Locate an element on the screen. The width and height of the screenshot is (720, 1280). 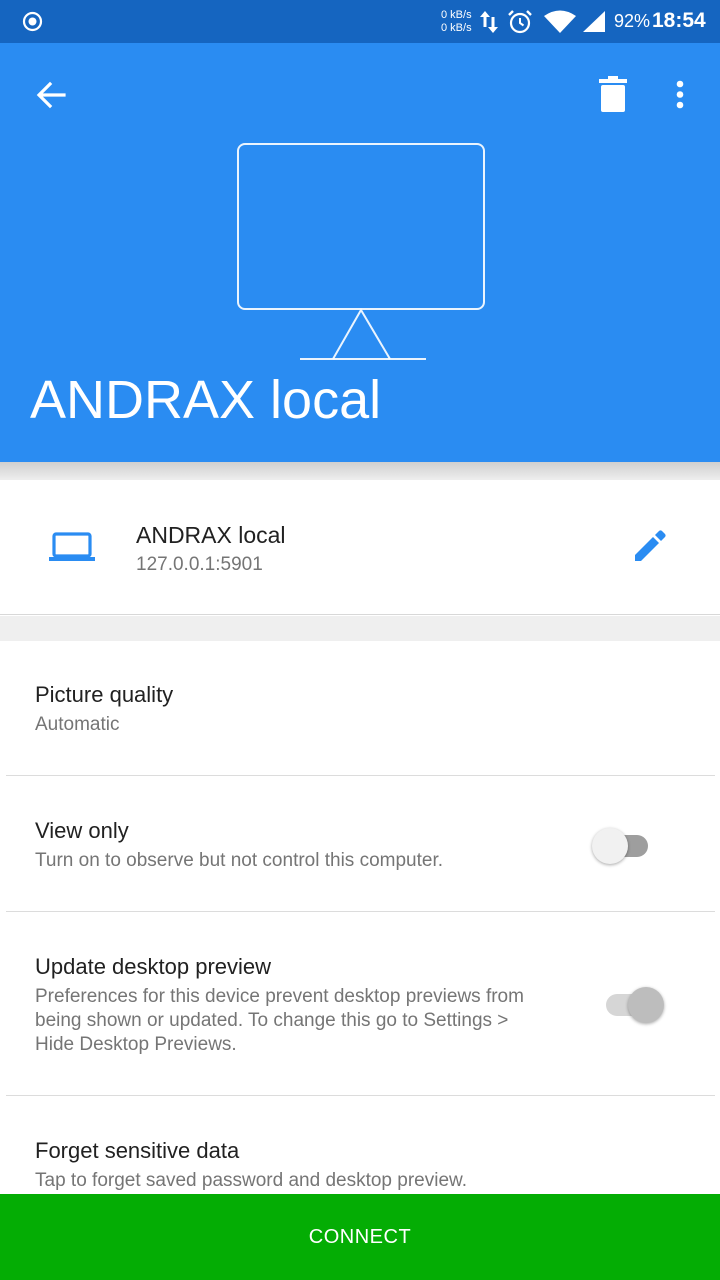
monitor-icon is located at coordinates (361, 251).